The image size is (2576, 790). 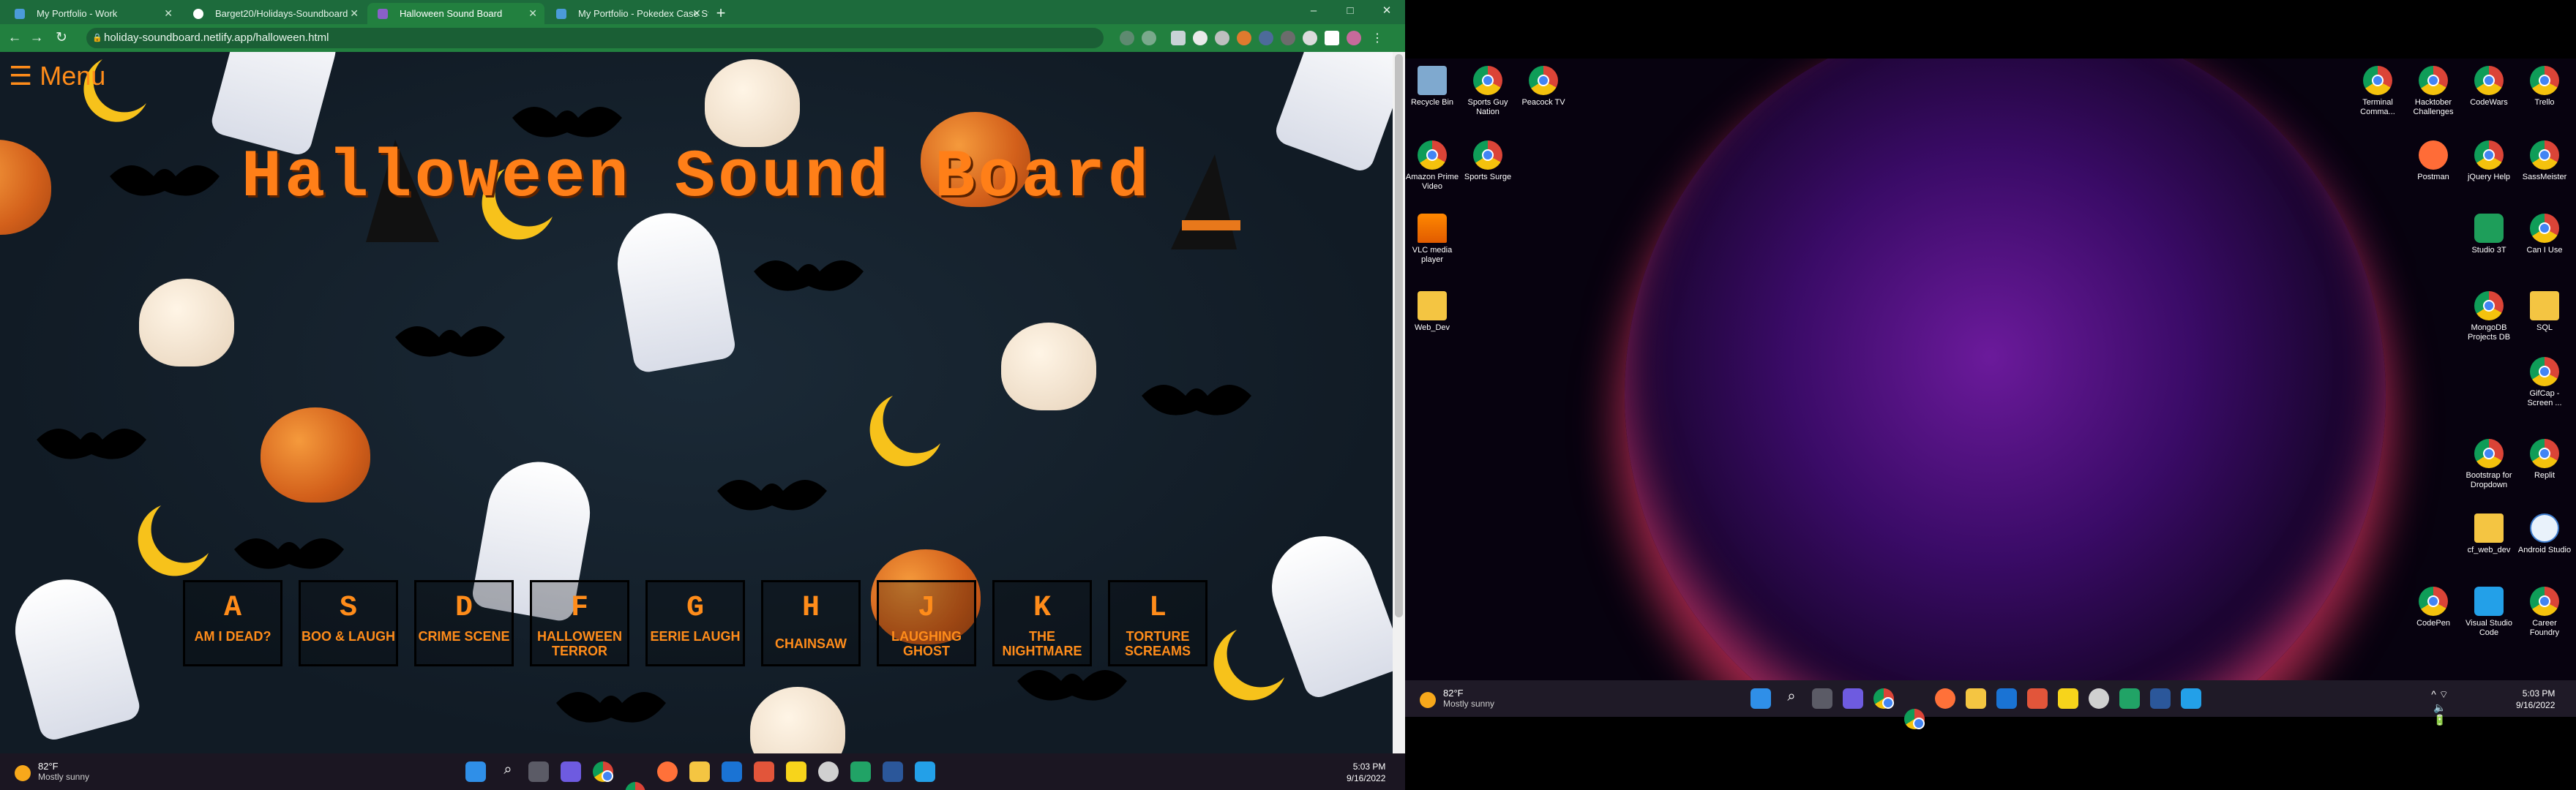 What do you see at coordinates (1332, 38) in the screenshot?
I see `side-panel-icon` at bounding box center [1332, 38].